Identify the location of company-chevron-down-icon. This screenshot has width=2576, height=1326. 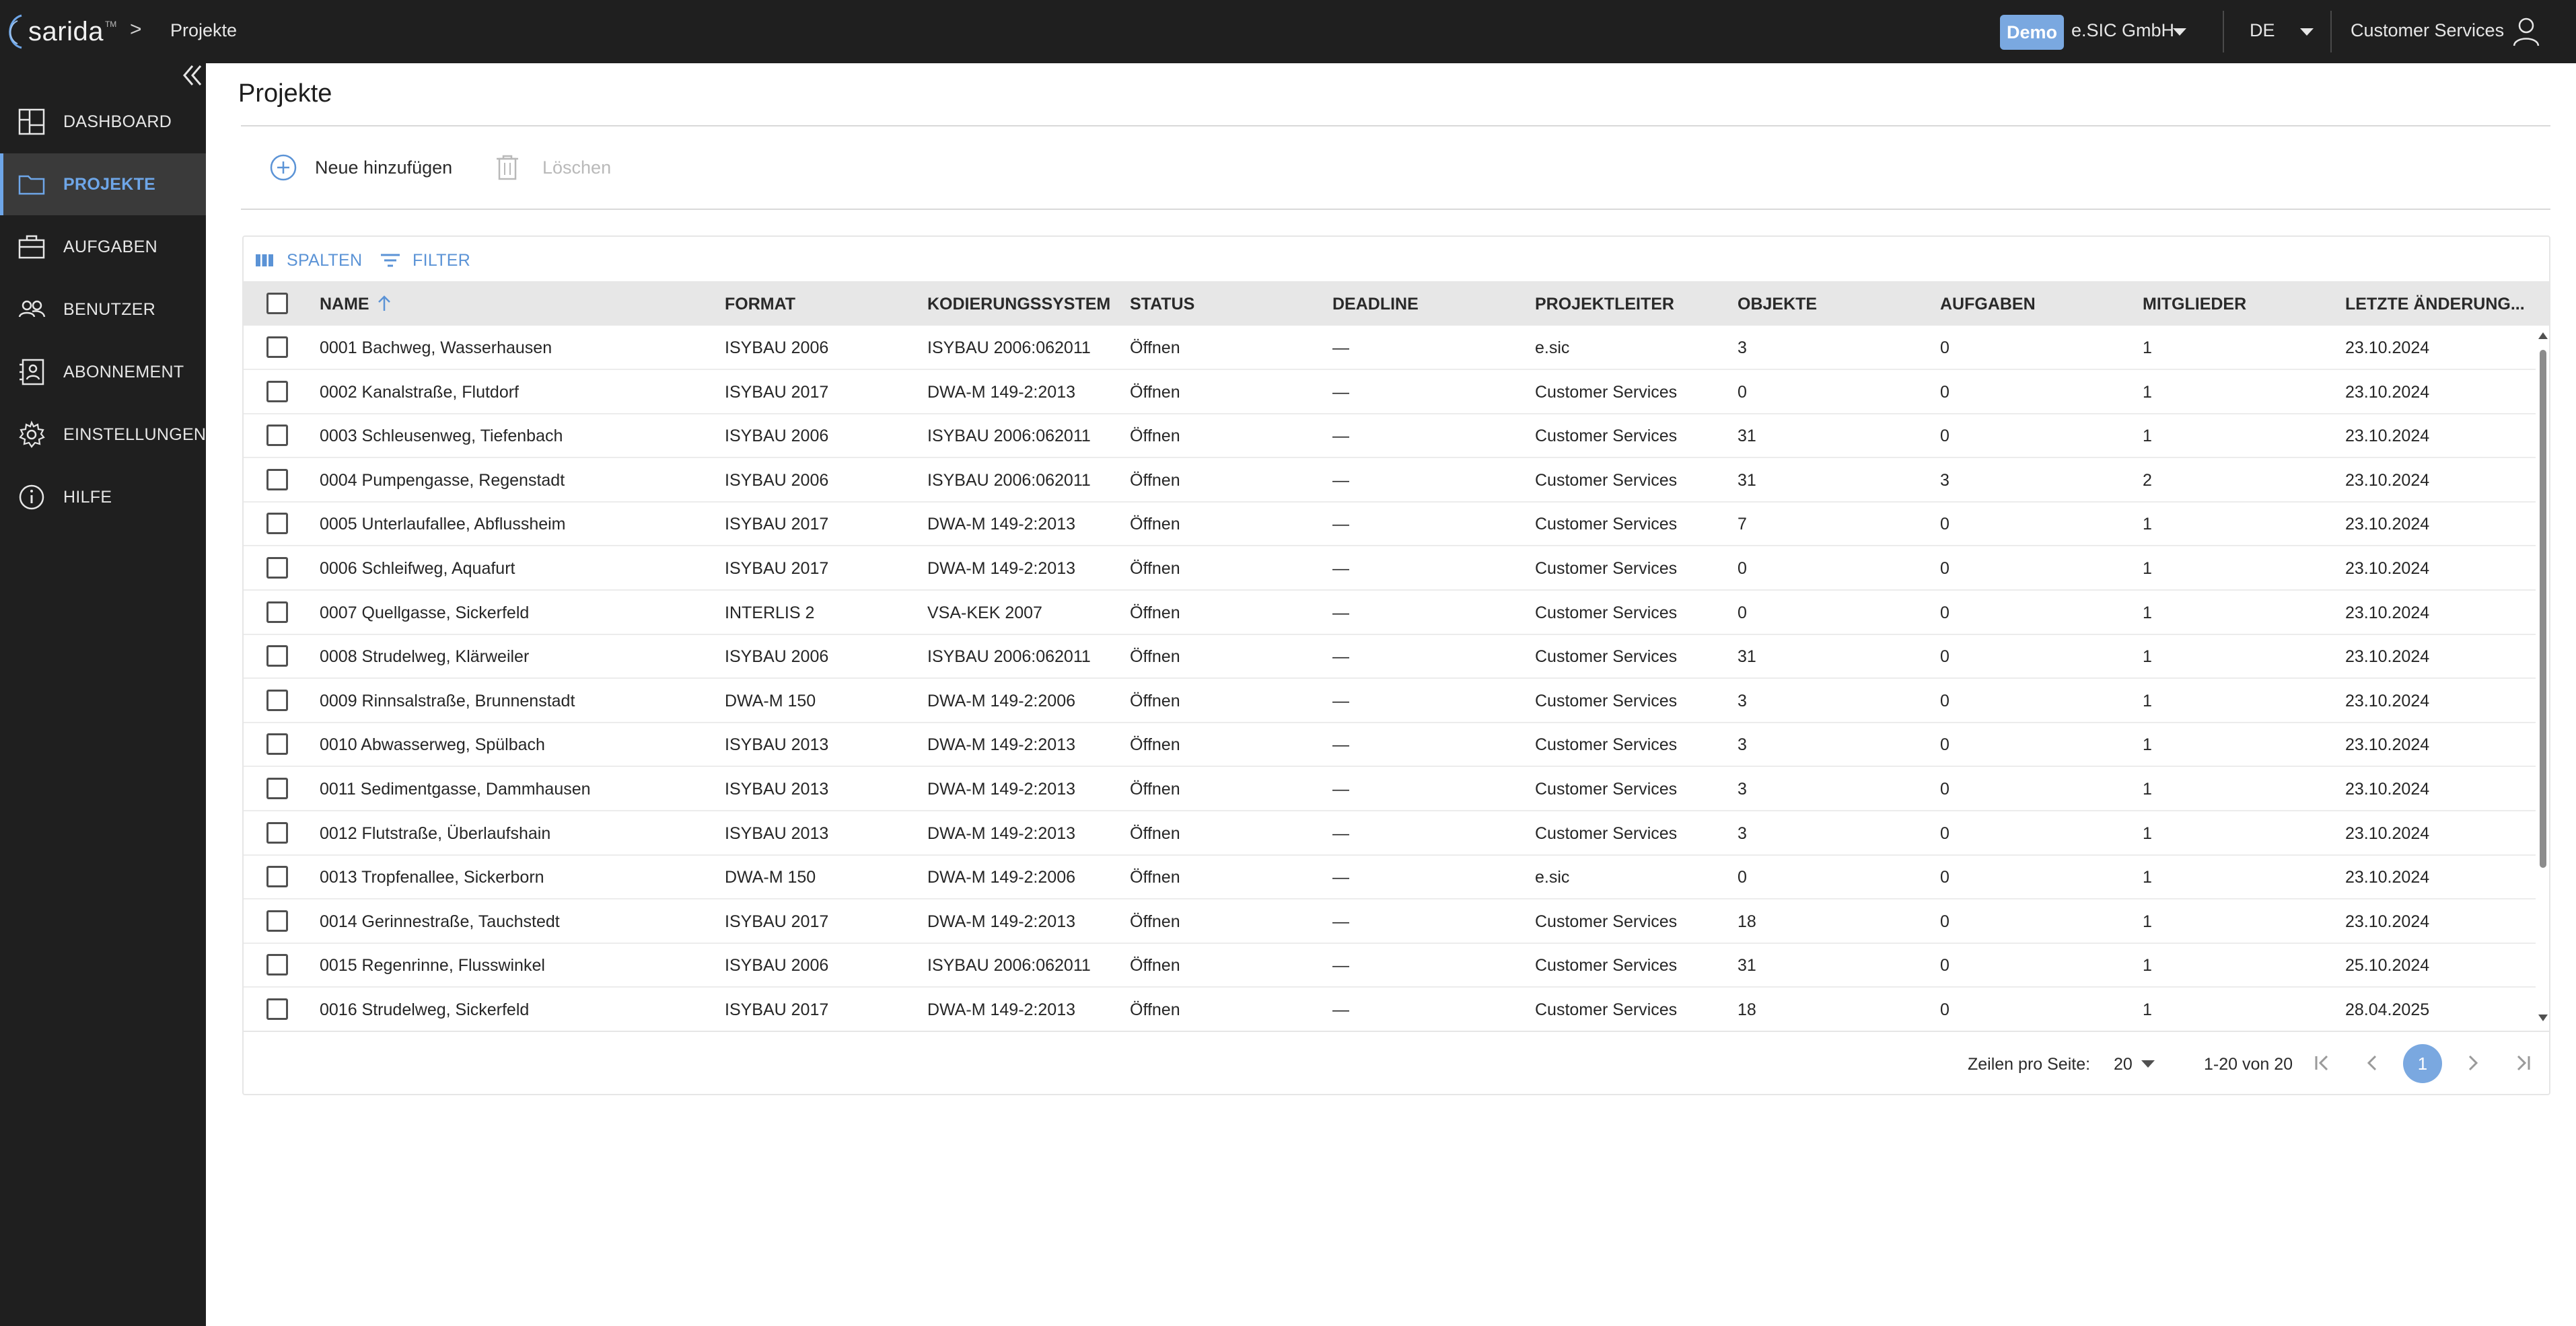
(2179, 32).